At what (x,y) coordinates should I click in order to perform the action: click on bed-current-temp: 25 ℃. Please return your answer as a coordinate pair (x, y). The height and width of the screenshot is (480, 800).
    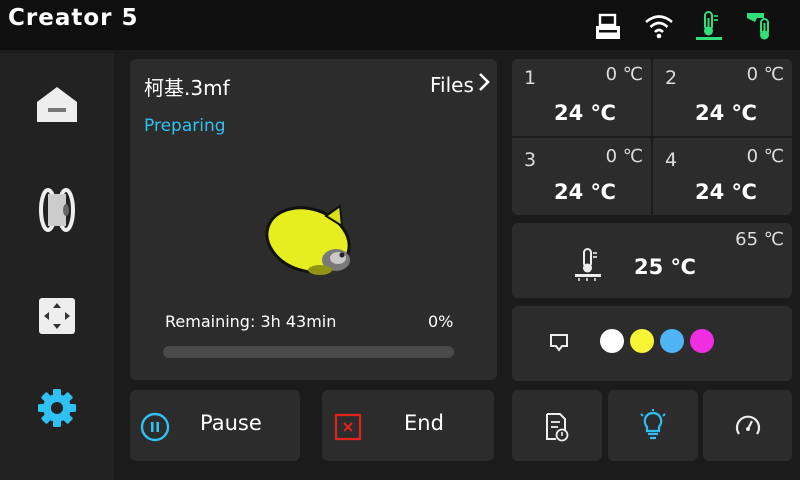
    Looking at the image, I should click on (665, 267).